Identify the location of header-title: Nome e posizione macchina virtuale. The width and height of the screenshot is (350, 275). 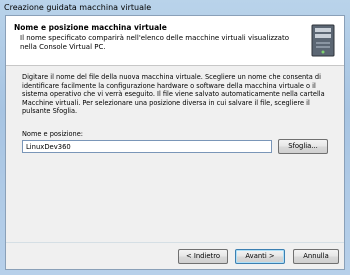
(90, 27).